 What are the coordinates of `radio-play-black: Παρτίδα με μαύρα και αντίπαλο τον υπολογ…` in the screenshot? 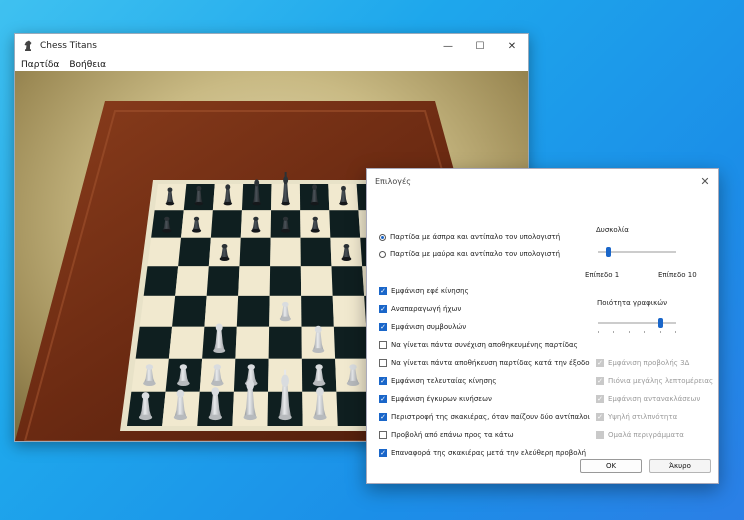 It's located at (469, 254).